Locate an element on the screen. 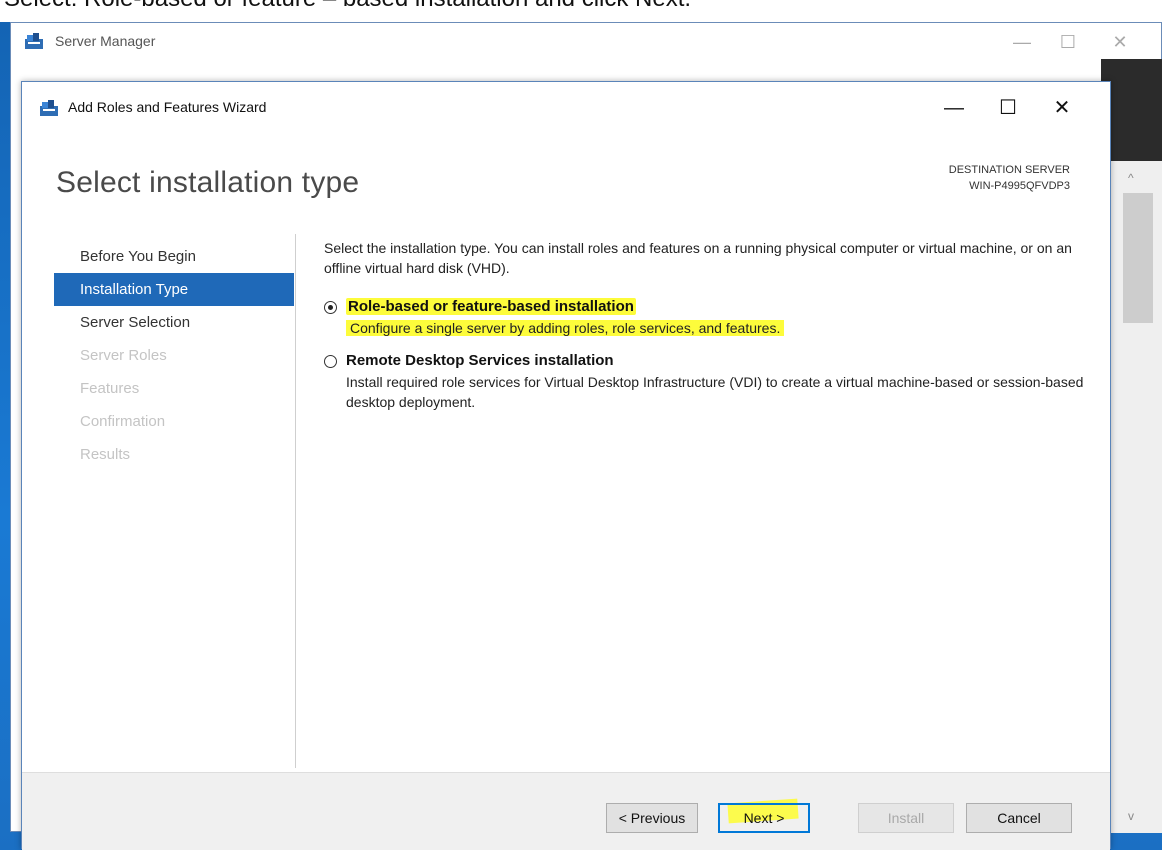 Image resolution: width=1162 pixels, height=850 pixels. wizard-icon is located at coordinates (49, 108).